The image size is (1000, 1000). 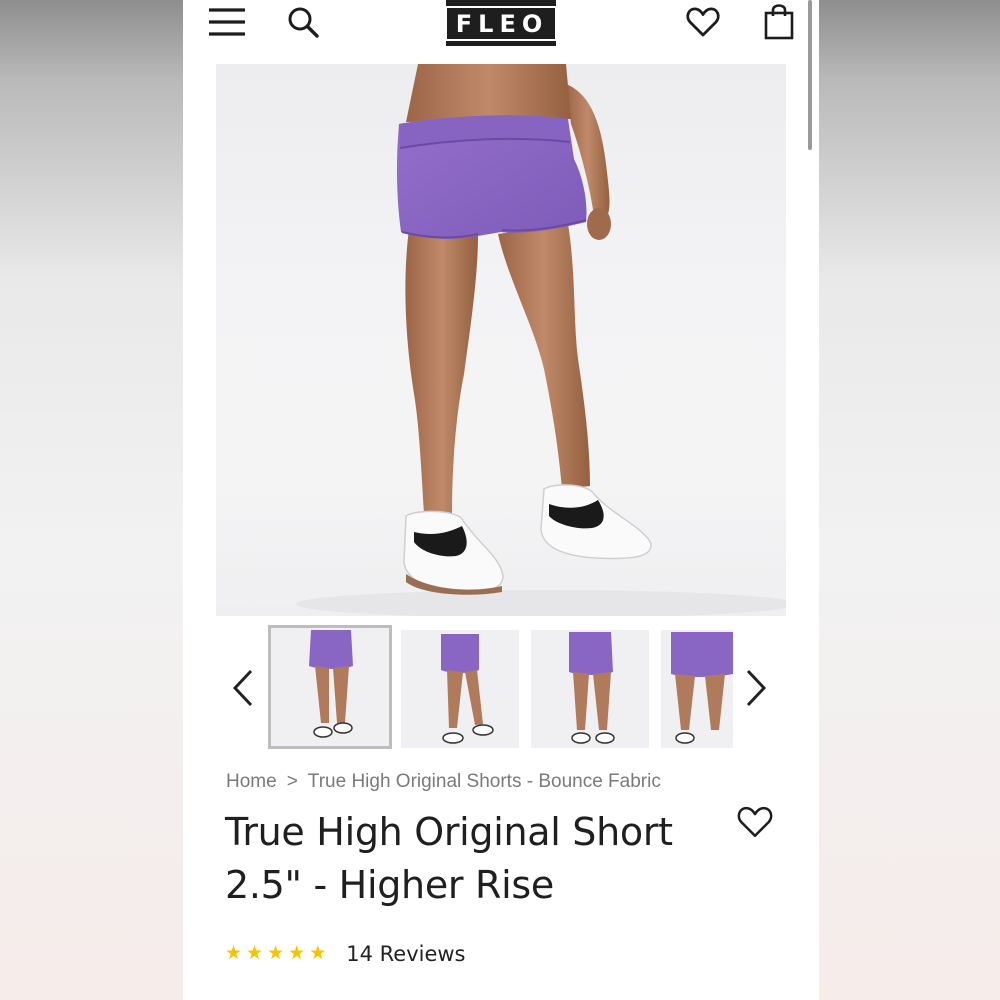 I want to click on rating-stars: ★ ★ ★ ★ ★, so click(x=275, y=954).